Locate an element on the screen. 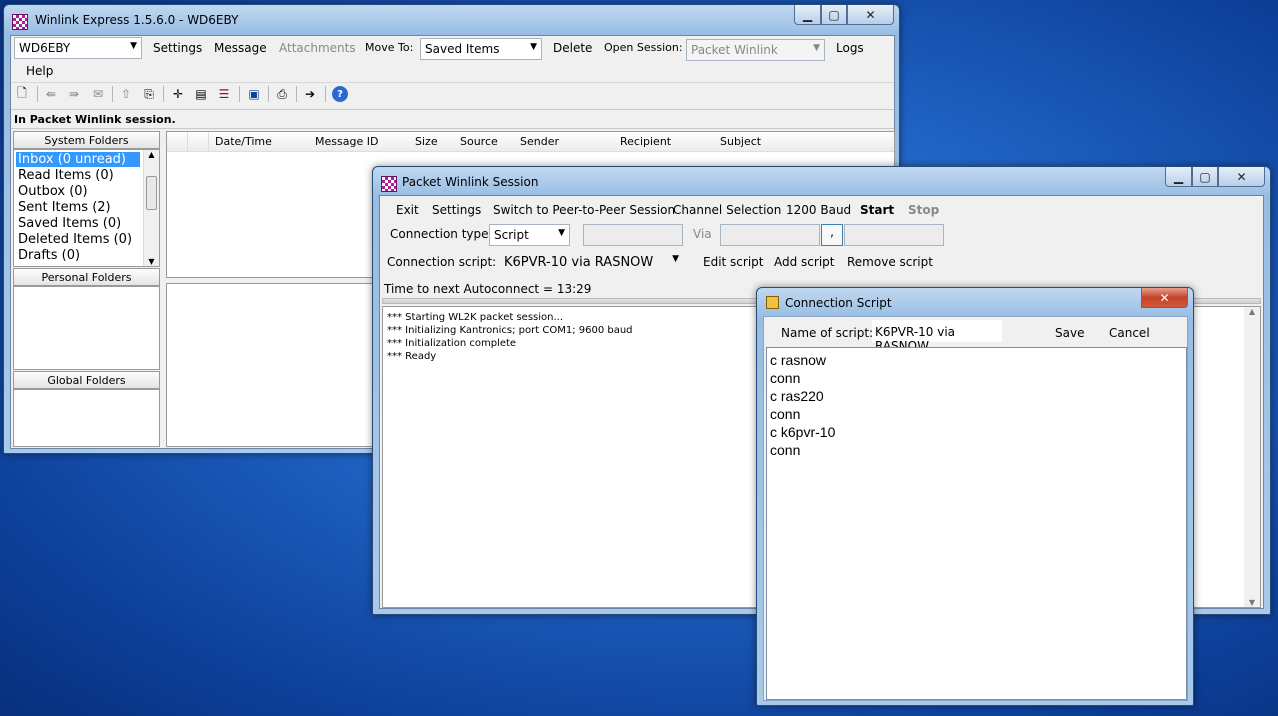  column-header-source: Source is located at coordinates (479, 140).